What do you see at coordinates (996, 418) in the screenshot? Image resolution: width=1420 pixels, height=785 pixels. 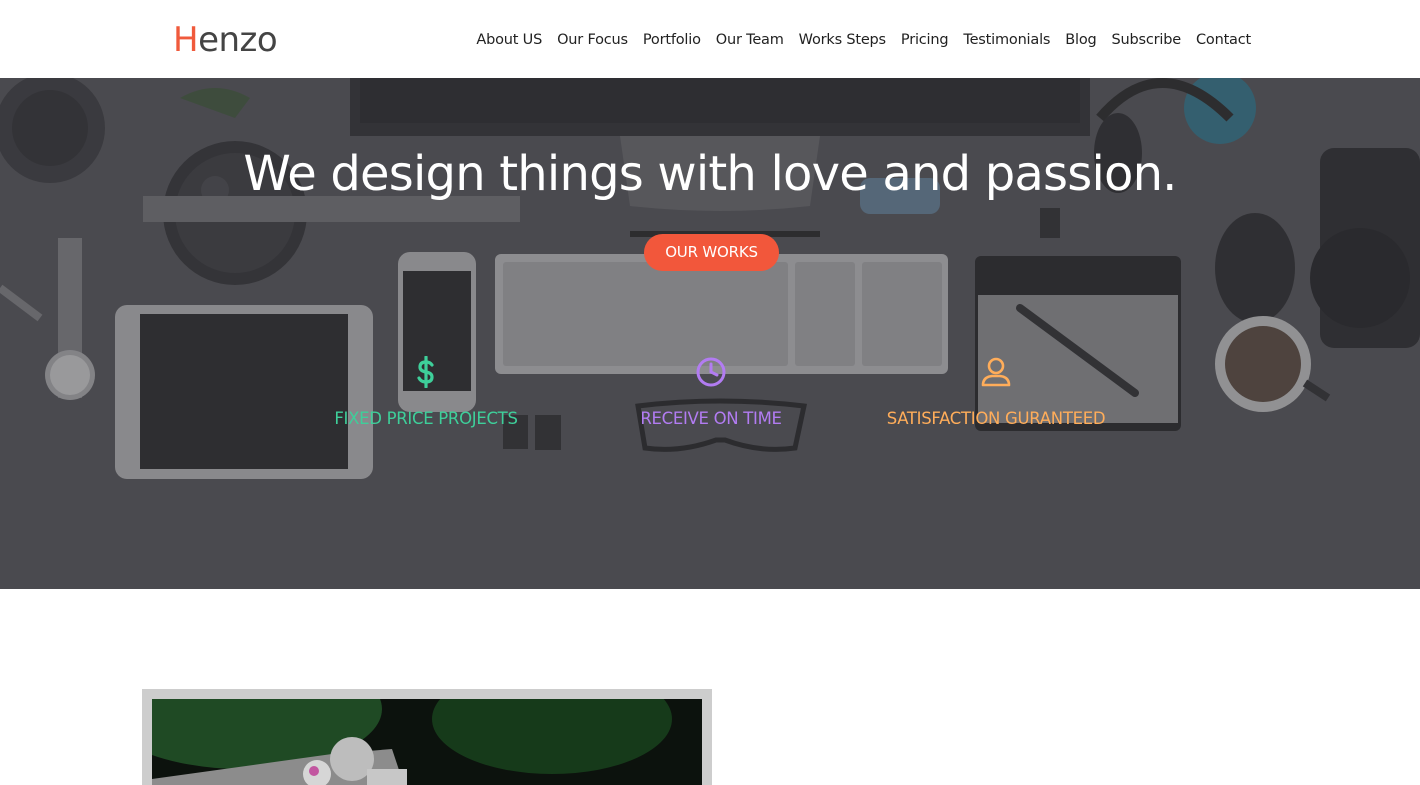 I see `feature-label-satisfaction: SATISFACTION GURANTEED` at bounding box center [996, 418].